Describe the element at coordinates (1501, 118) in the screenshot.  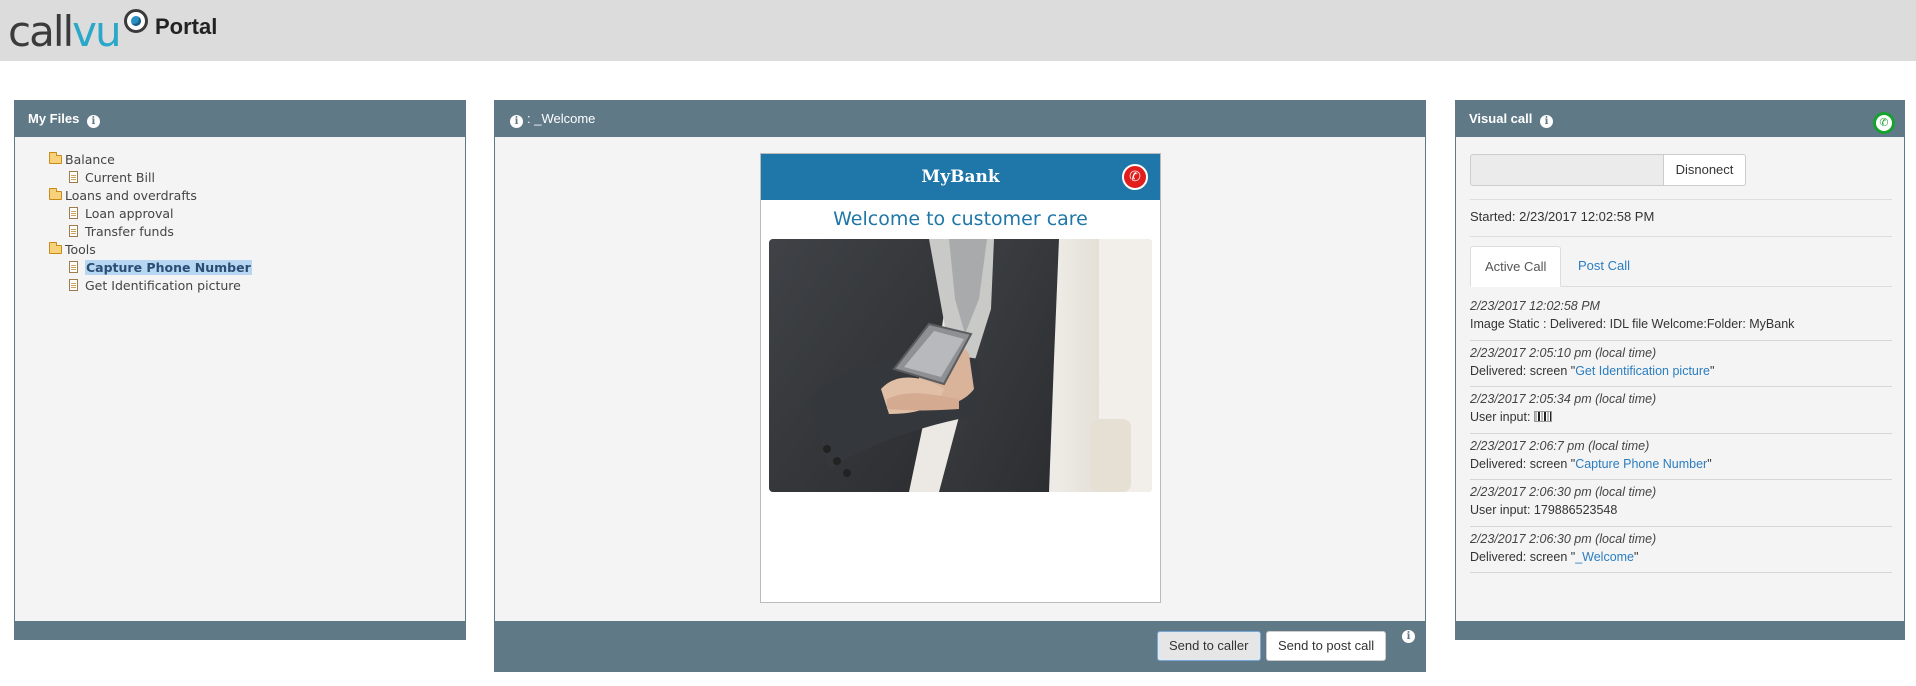
I see `visual-call-title: Visual call` at that location.